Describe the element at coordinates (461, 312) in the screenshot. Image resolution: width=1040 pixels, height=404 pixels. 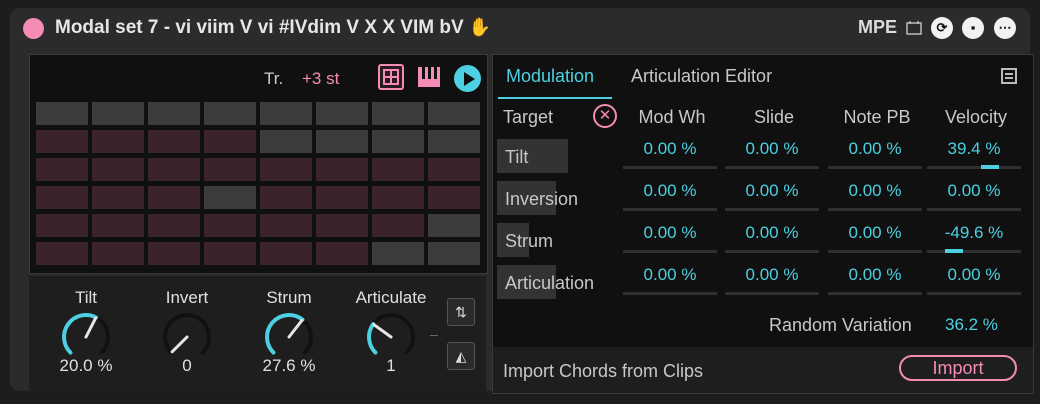
I see `swap-arrows-button: ⇅` at that location.